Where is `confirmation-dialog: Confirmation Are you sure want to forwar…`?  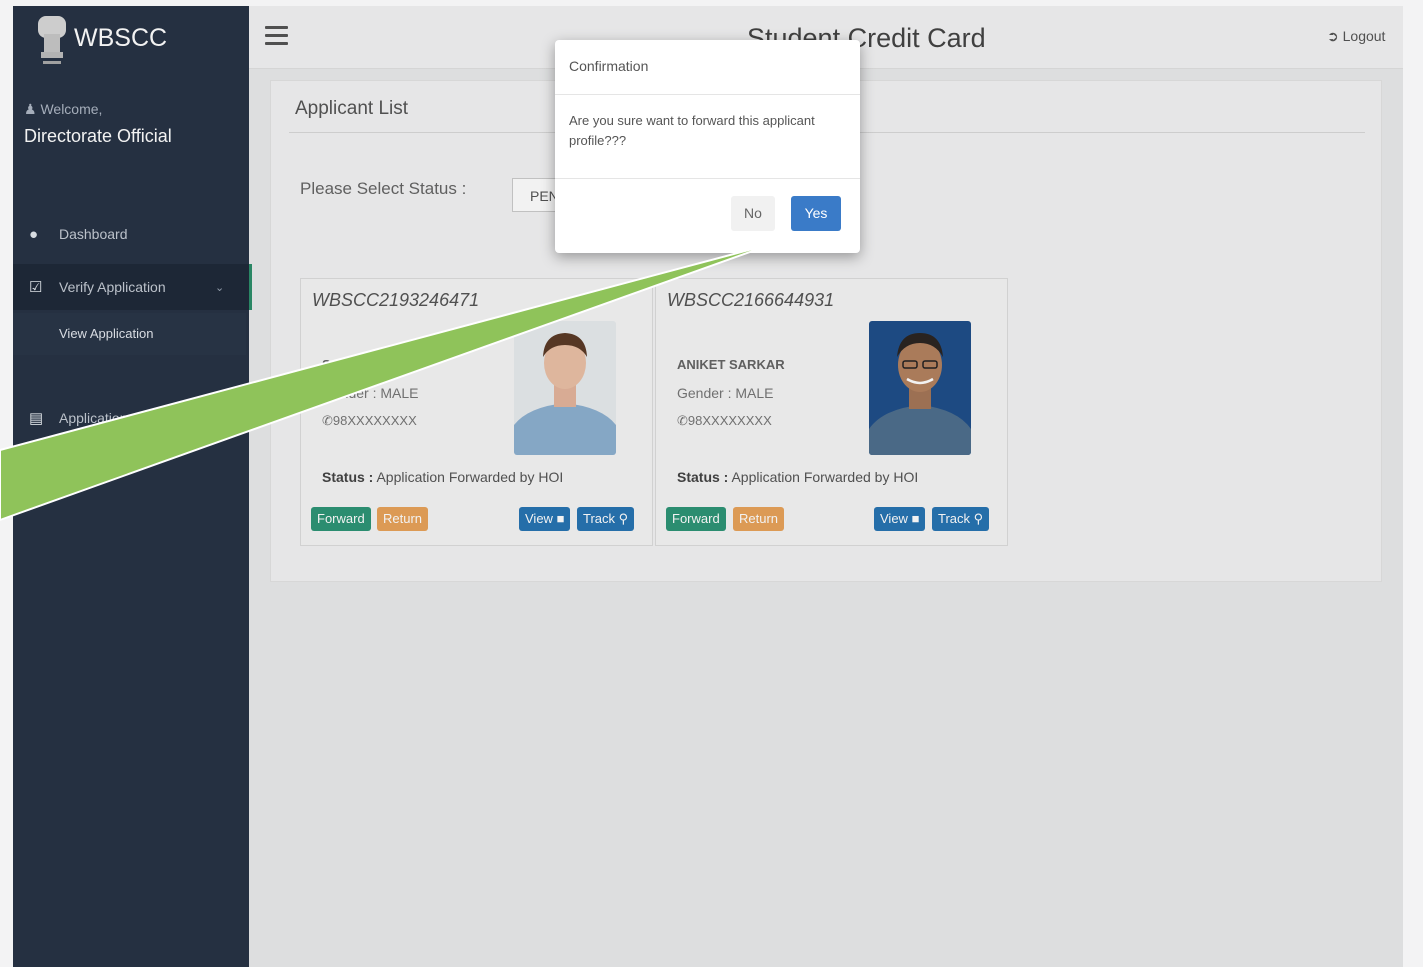
confirmation-dialog: Confirmation Are you sure want to forwar… is located at coordinates (707, 146).